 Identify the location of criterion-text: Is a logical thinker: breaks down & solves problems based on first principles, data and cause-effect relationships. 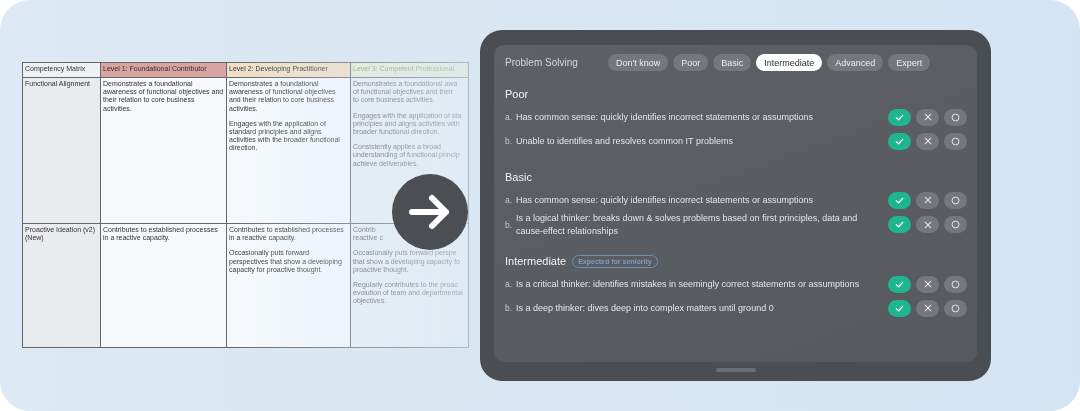
(687, 224).